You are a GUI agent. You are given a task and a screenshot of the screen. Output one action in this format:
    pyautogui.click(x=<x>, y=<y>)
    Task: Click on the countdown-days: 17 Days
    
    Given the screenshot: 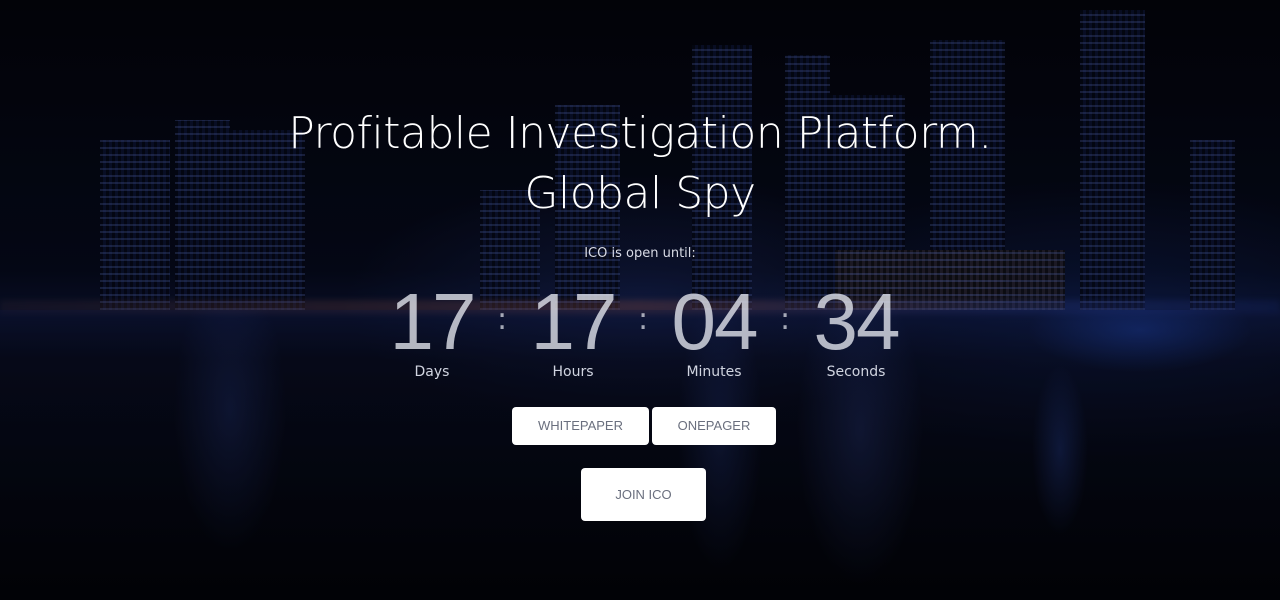 What is the action you would take?
    pyautogui.click(x=432, y=329)
    